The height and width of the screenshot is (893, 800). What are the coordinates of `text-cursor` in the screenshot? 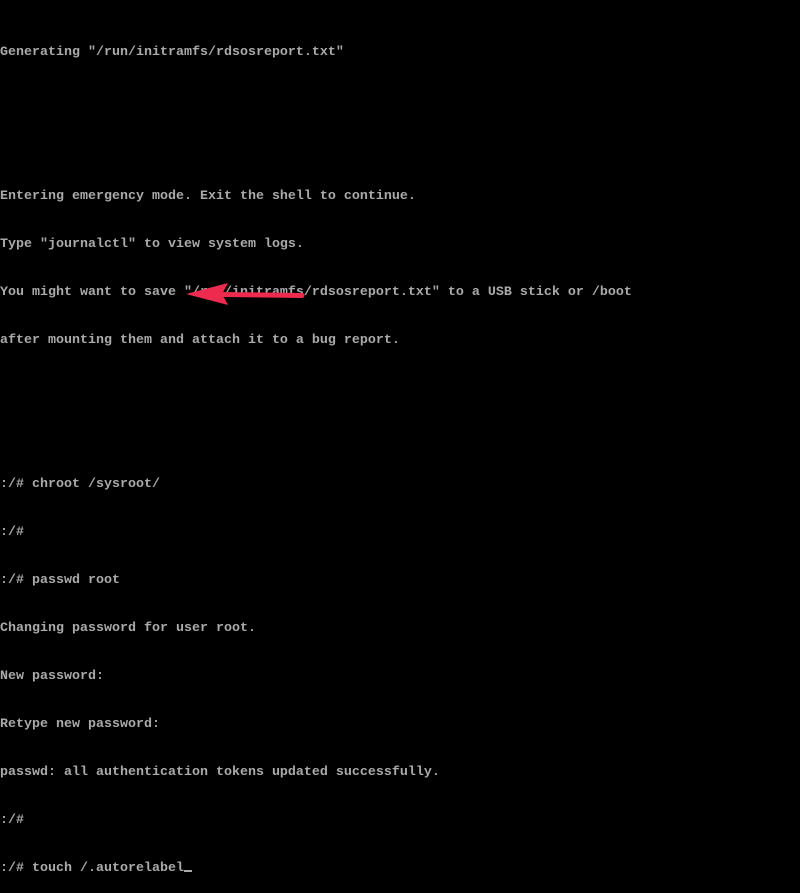 It's located at (187, 871).